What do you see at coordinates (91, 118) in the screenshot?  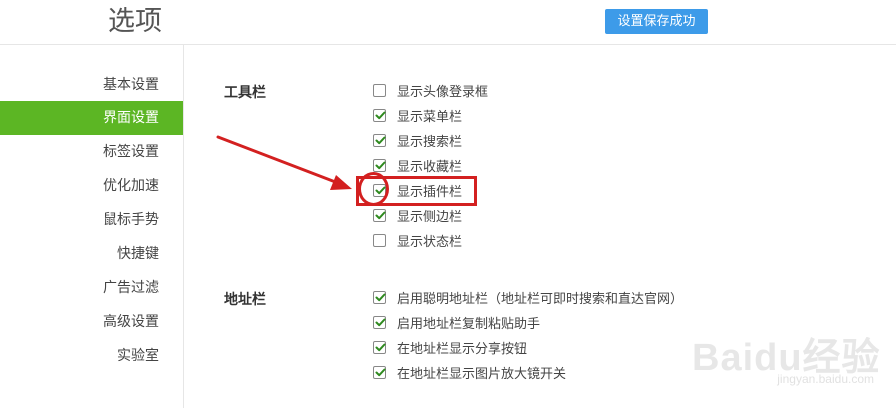 I see `sidebar-item-interface: 界面设置` at bounding box center [91, 118].